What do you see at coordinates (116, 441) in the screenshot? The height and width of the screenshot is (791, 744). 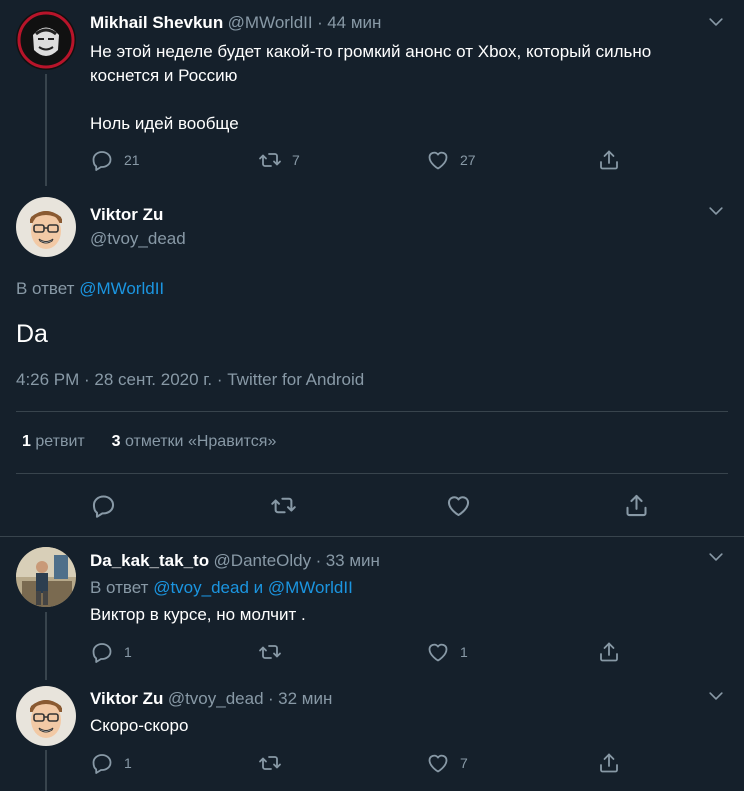 I see `like-stat-count: 3` at bounding box center [116, 441].